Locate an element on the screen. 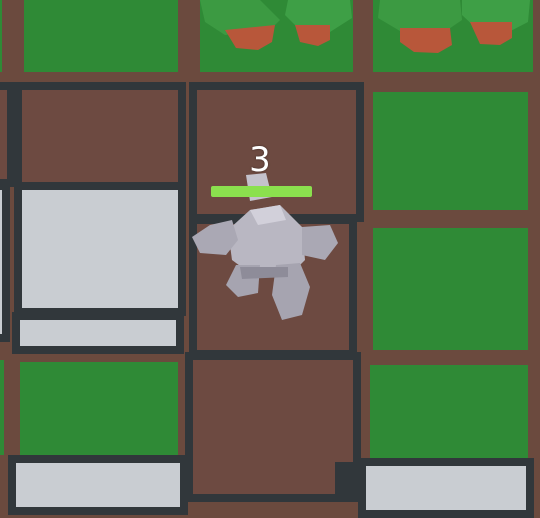  dirt-tile is located at coordinates (100, 137).